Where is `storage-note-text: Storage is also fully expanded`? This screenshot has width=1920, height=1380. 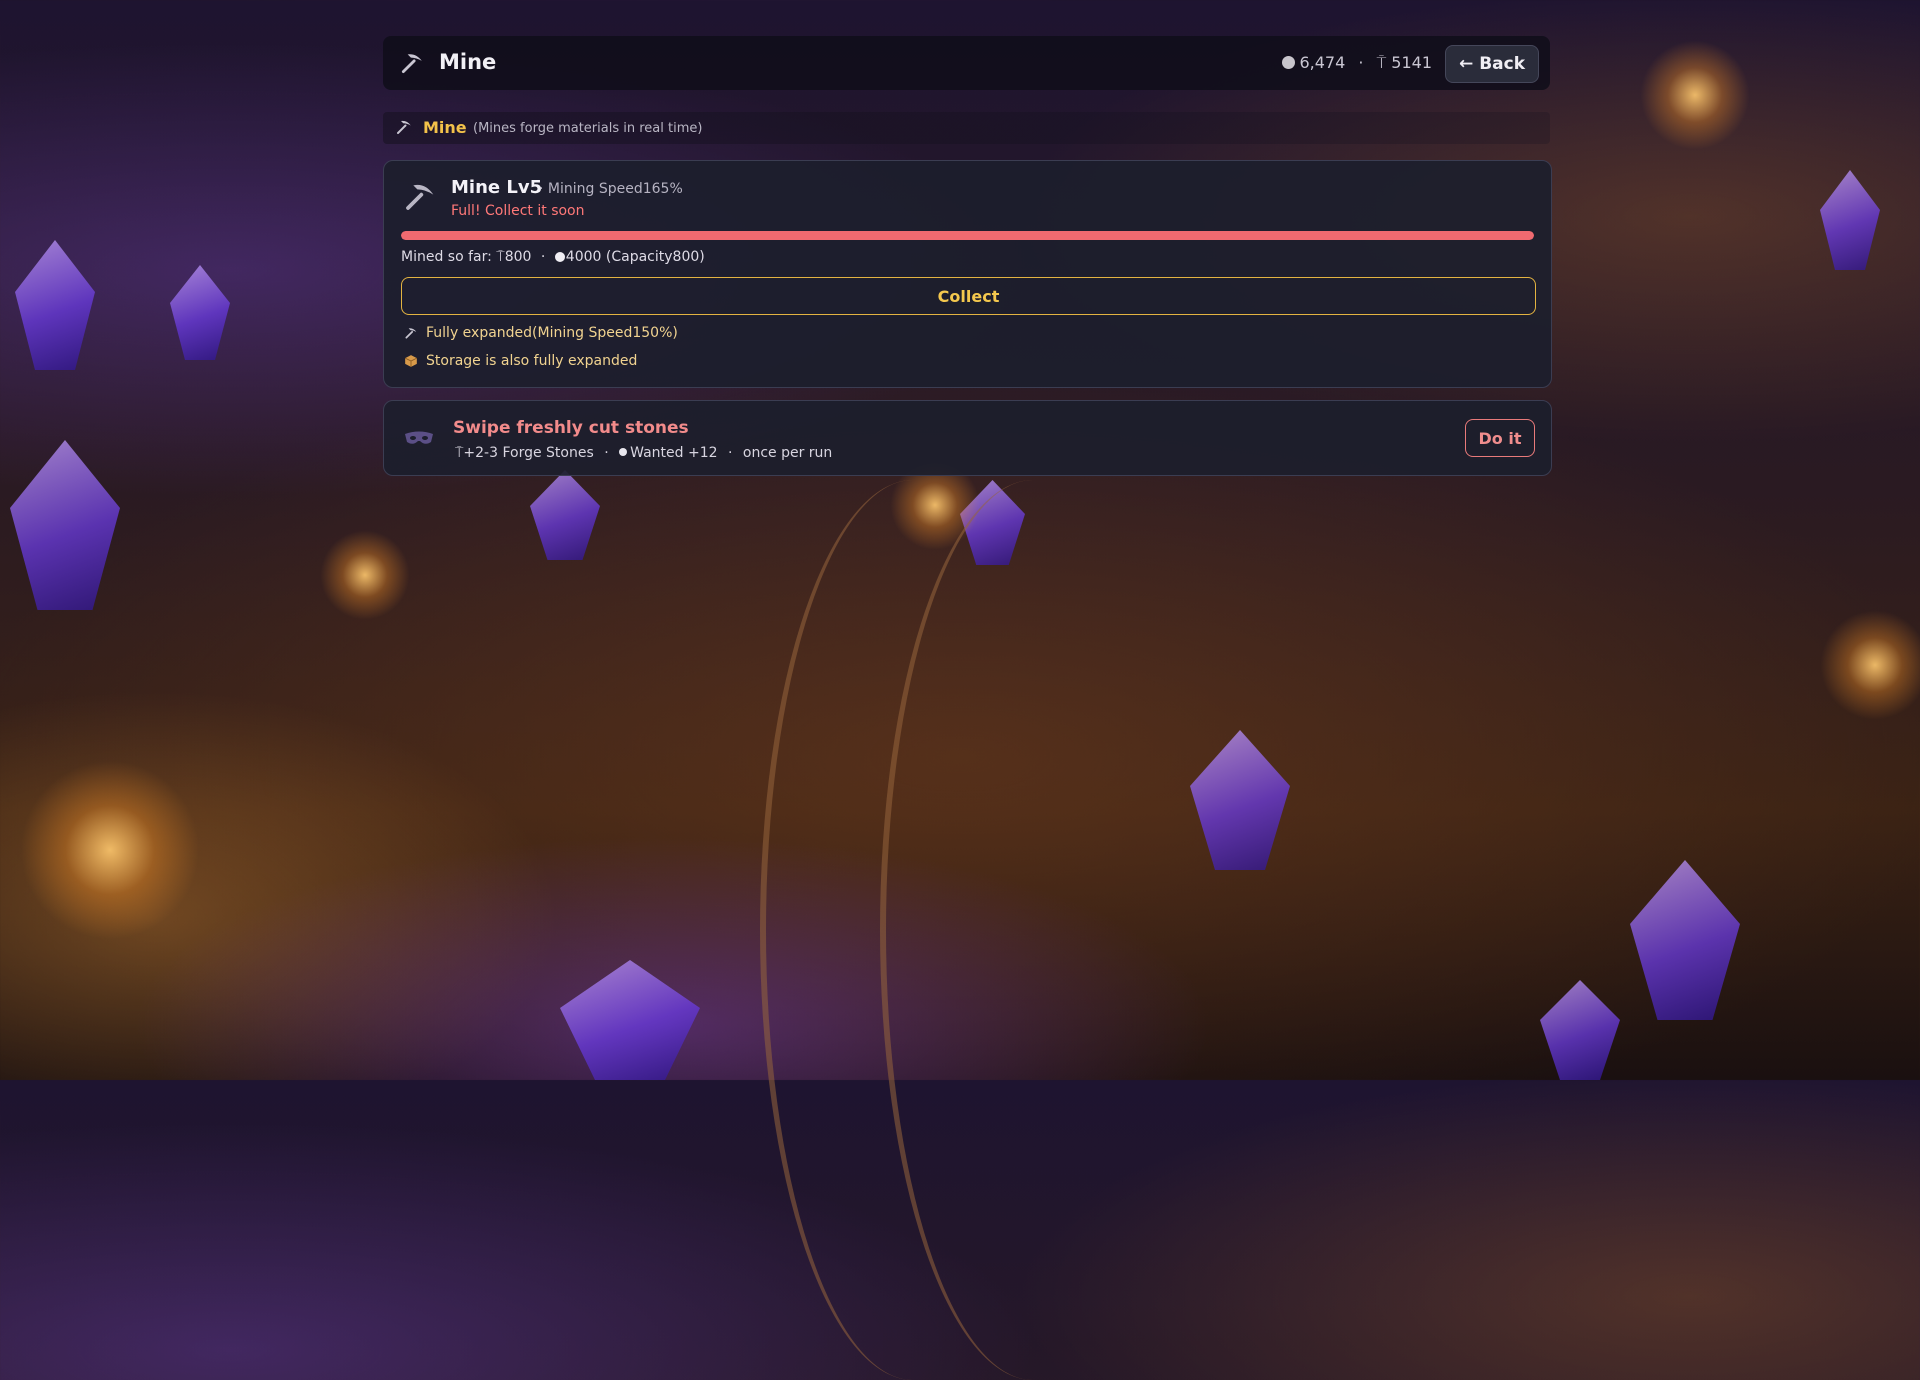
storage-note-text: Storage is also fully expanded is located at coordinates (532, 361).